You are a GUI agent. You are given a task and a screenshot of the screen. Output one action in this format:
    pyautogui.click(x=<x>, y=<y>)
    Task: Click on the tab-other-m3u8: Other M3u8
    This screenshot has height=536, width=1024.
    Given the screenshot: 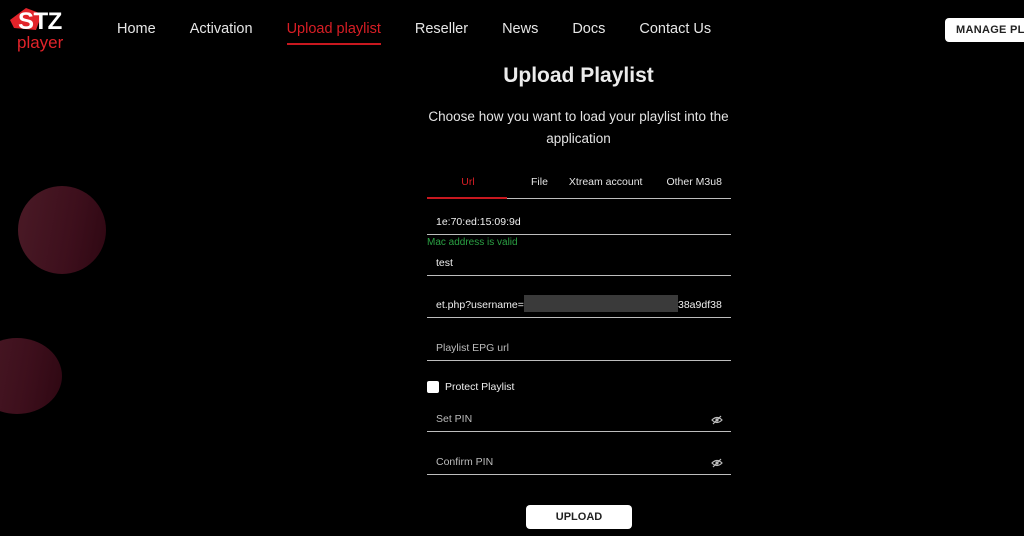 What is the action you would take?
    pyautogui.click(x=693, y=185)
    